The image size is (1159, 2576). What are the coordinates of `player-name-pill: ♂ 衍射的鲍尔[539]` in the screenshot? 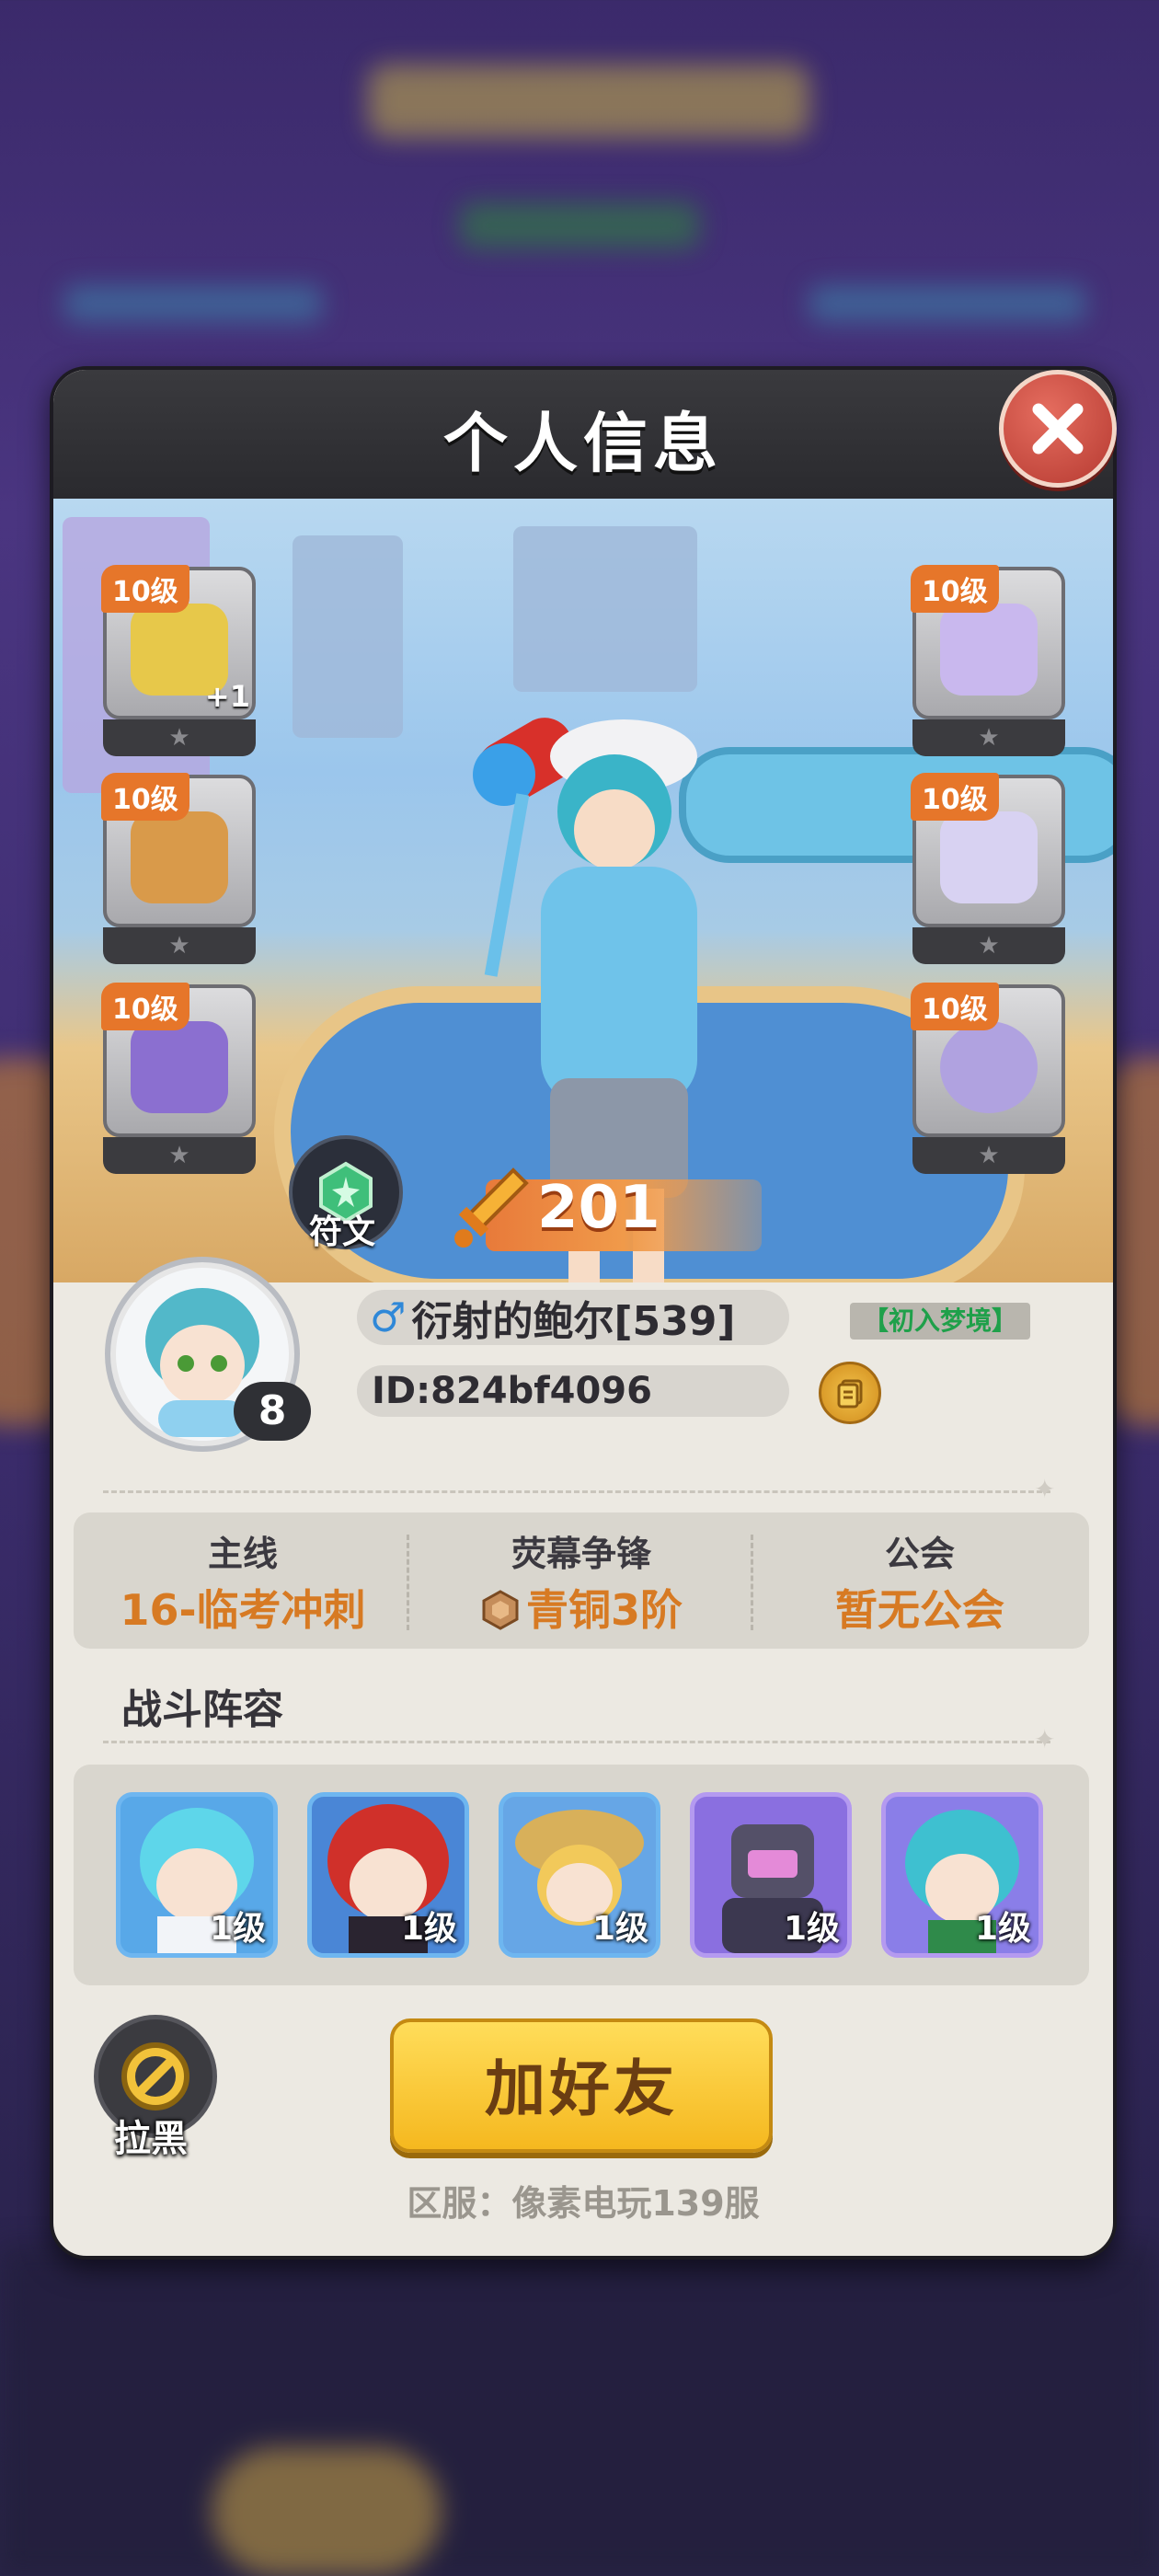 It's located at (573, 1317).